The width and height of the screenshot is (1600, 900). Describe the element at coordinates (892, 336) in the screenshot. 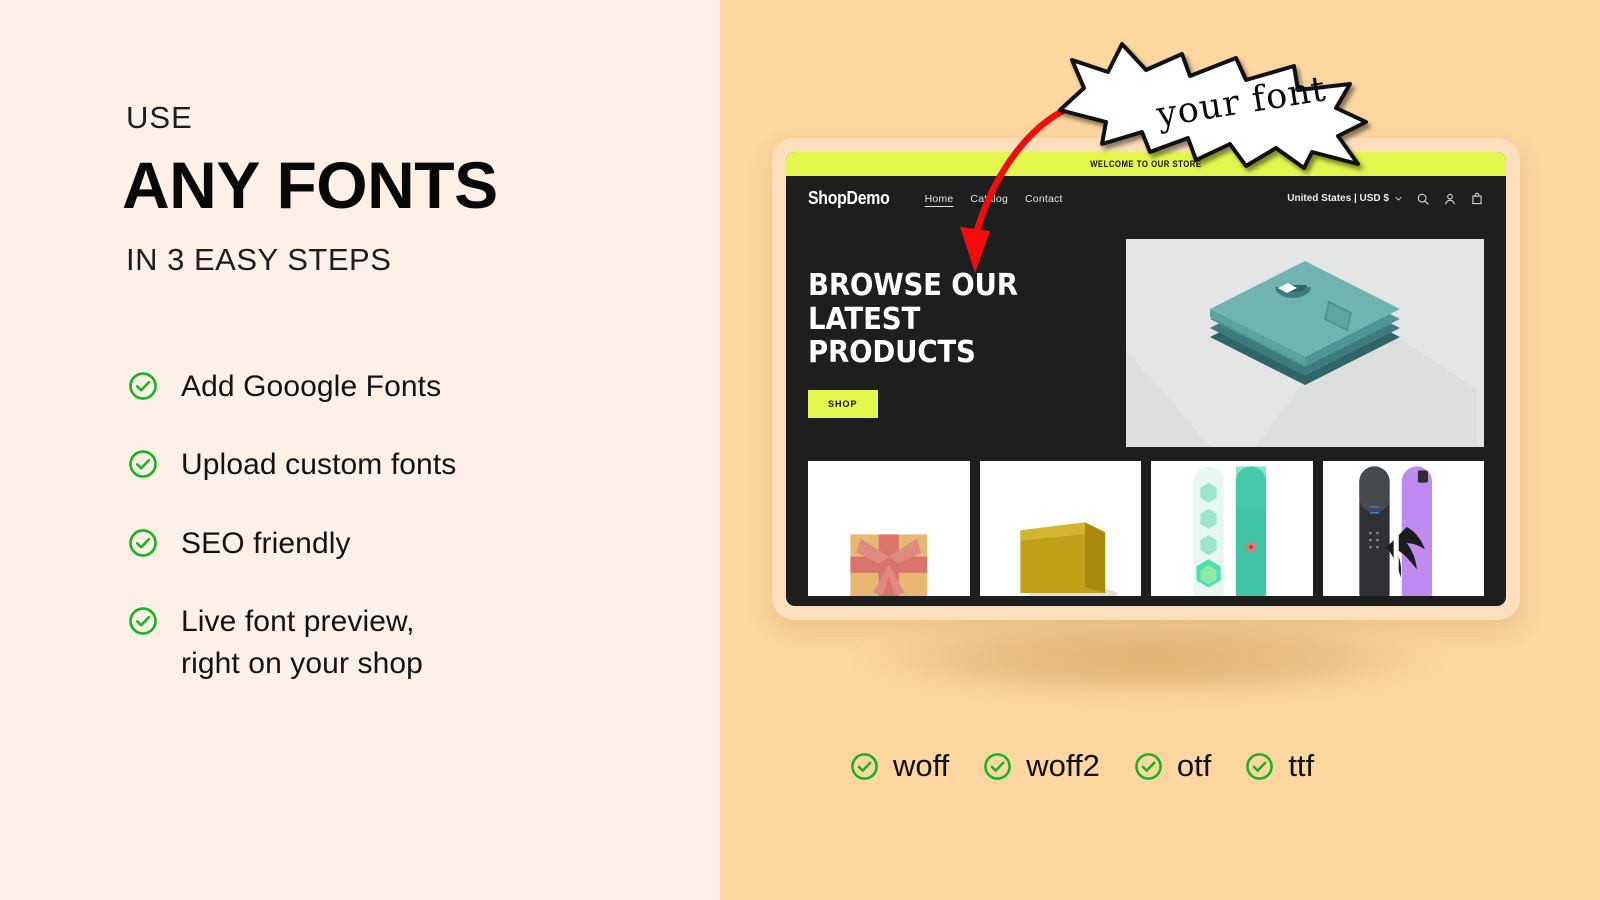

I see `hero-heading-line2: LATEST PRODUCTS` at that location.